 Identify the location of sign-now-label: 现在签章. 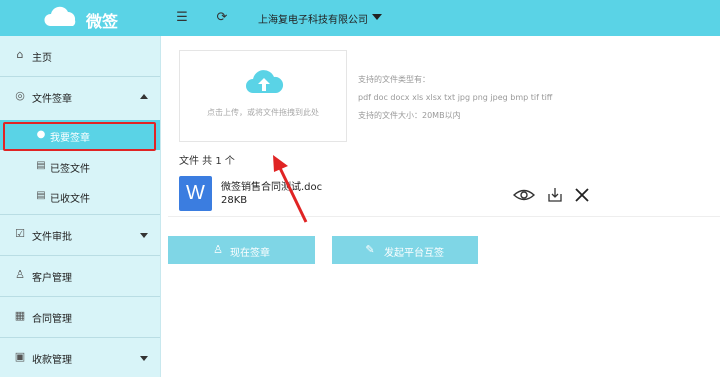
(250, 253).